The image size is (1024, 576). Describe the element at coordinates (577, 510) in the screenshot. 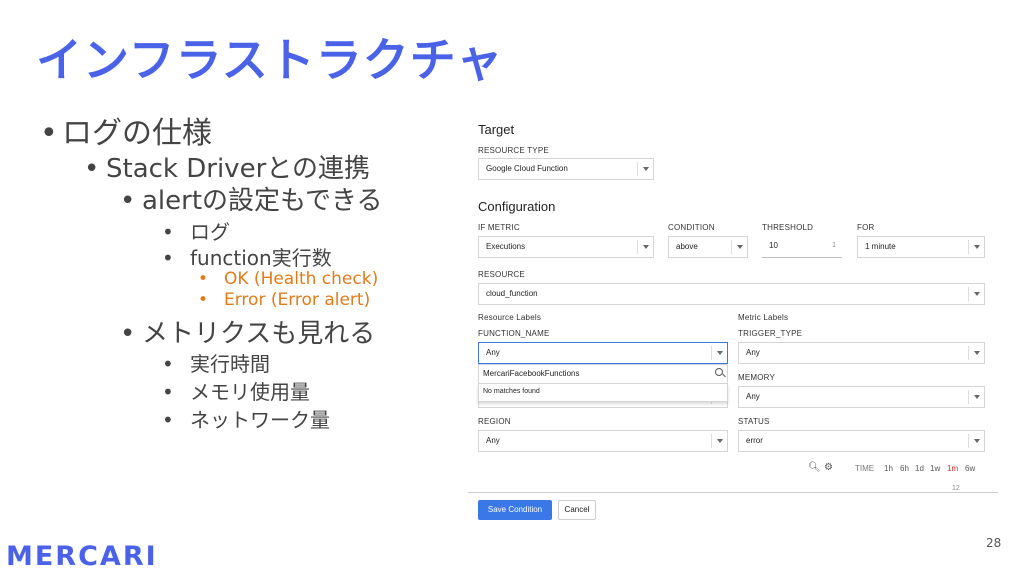

I see `cancel-button: Cancel` at that location.